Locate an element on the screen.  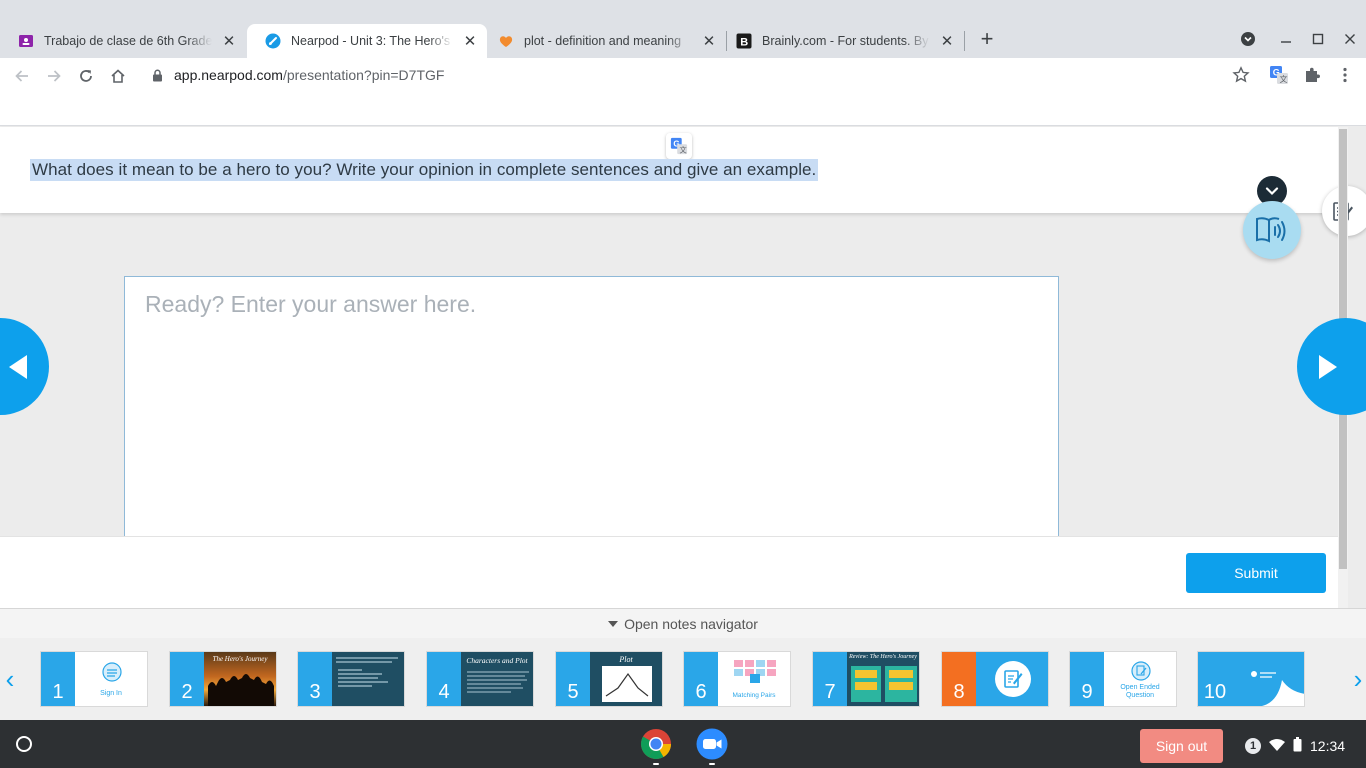
battery-icon is located at coordinates (1297, 746).